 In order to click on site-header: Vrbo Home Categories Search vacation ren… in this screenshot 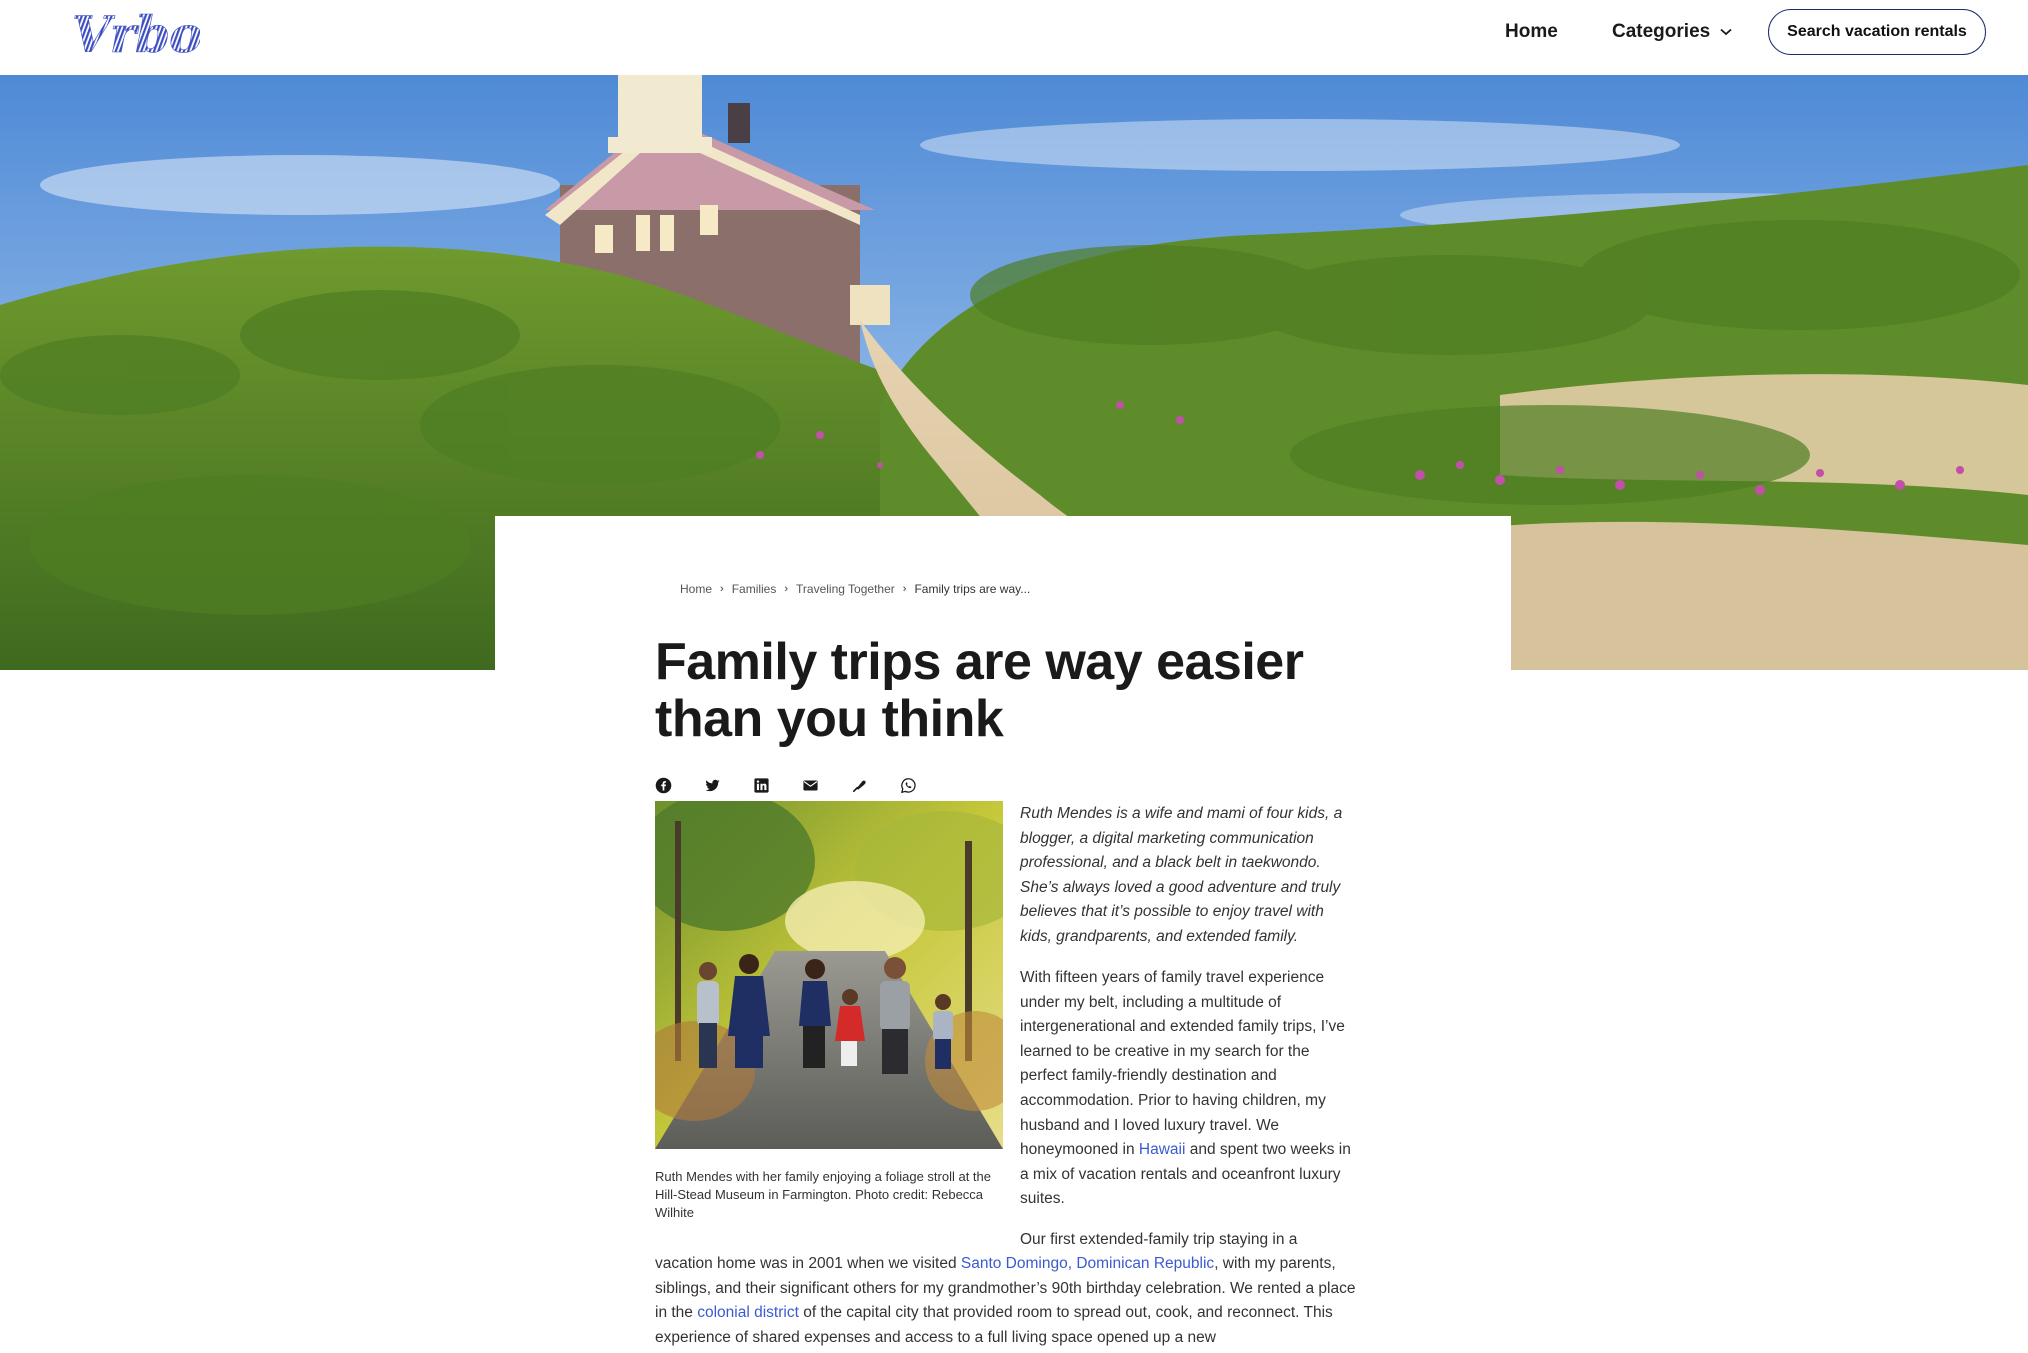, I will do `click(1014, 37)`.